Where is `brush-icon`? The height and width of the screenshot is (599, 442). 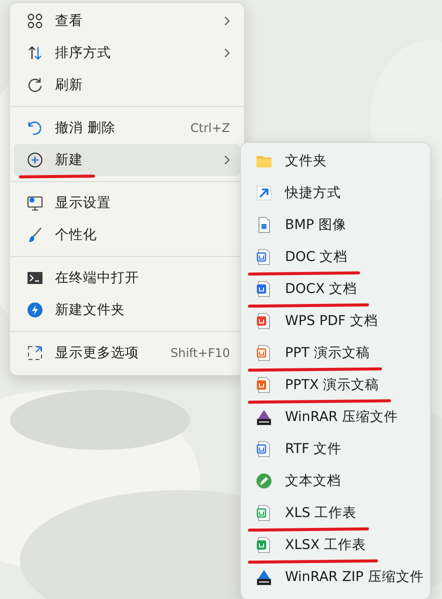
brush-icon is located at coordinates (35, 235).